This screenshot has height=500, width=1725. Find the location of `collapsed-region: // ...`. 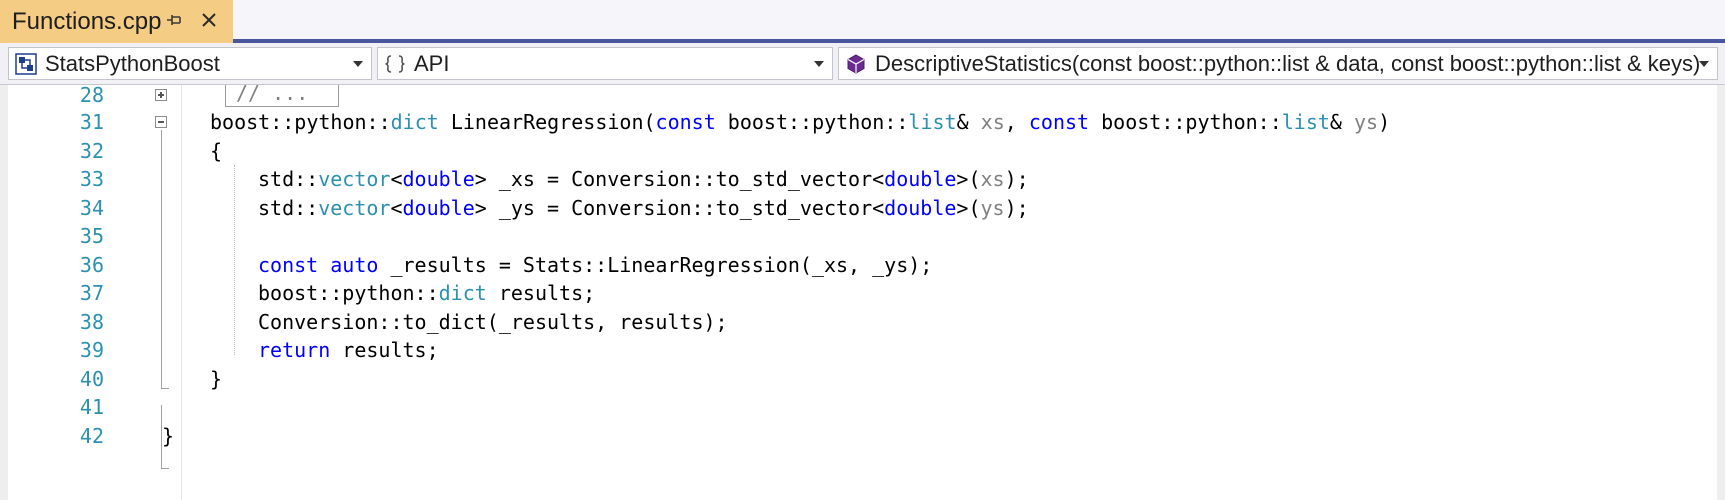

collapsed-region: // ... is located at coordinates (282, 96).